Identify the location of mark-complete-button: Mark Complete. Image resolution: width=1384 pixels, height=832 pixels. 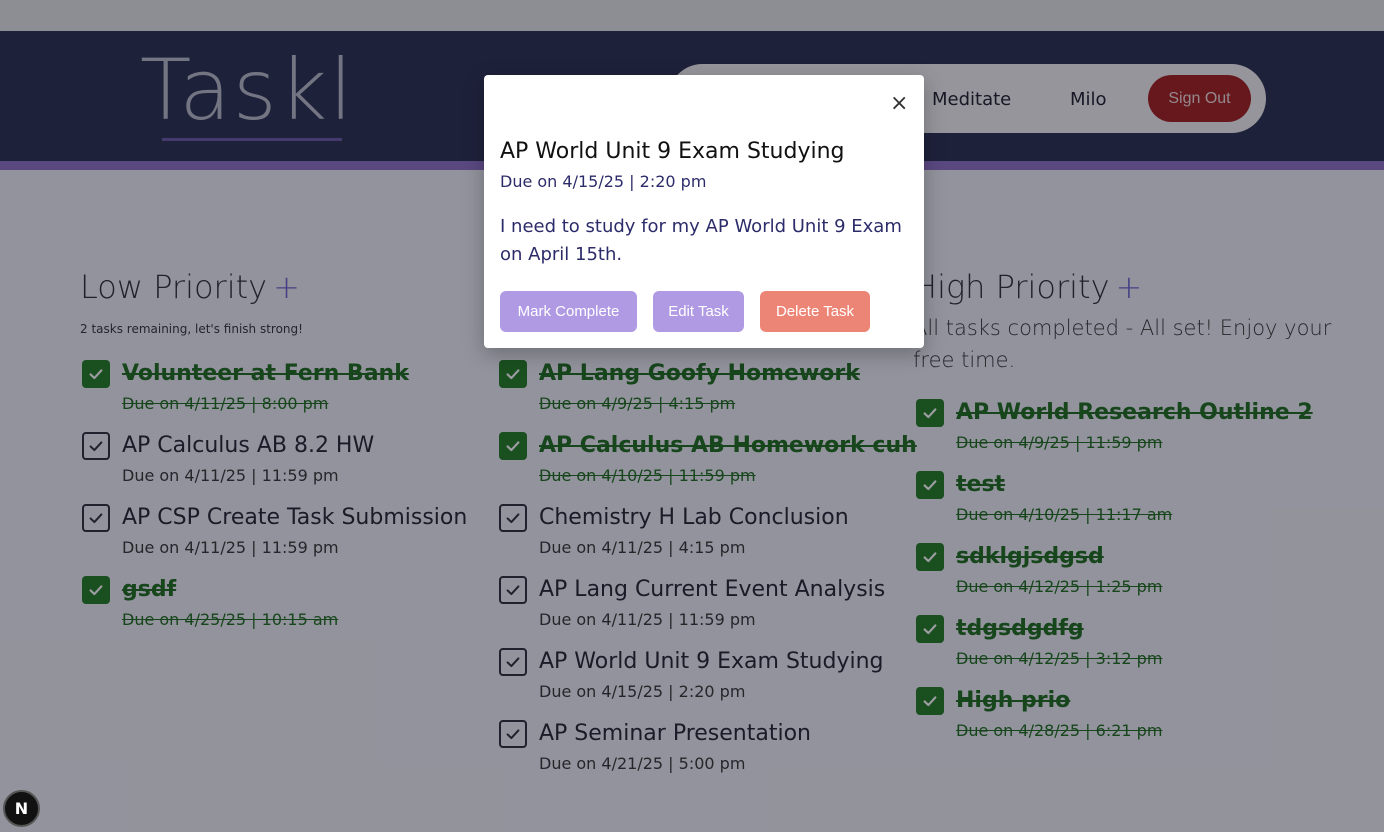
(568, 311).